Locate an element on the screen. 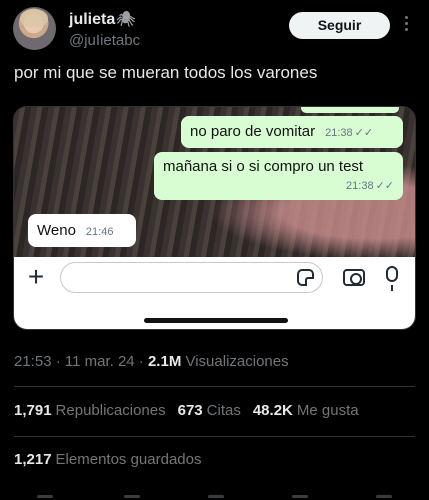 This screenshot has height=500, width=429. display-name-text: julieta is located at coordinates (92, 19).